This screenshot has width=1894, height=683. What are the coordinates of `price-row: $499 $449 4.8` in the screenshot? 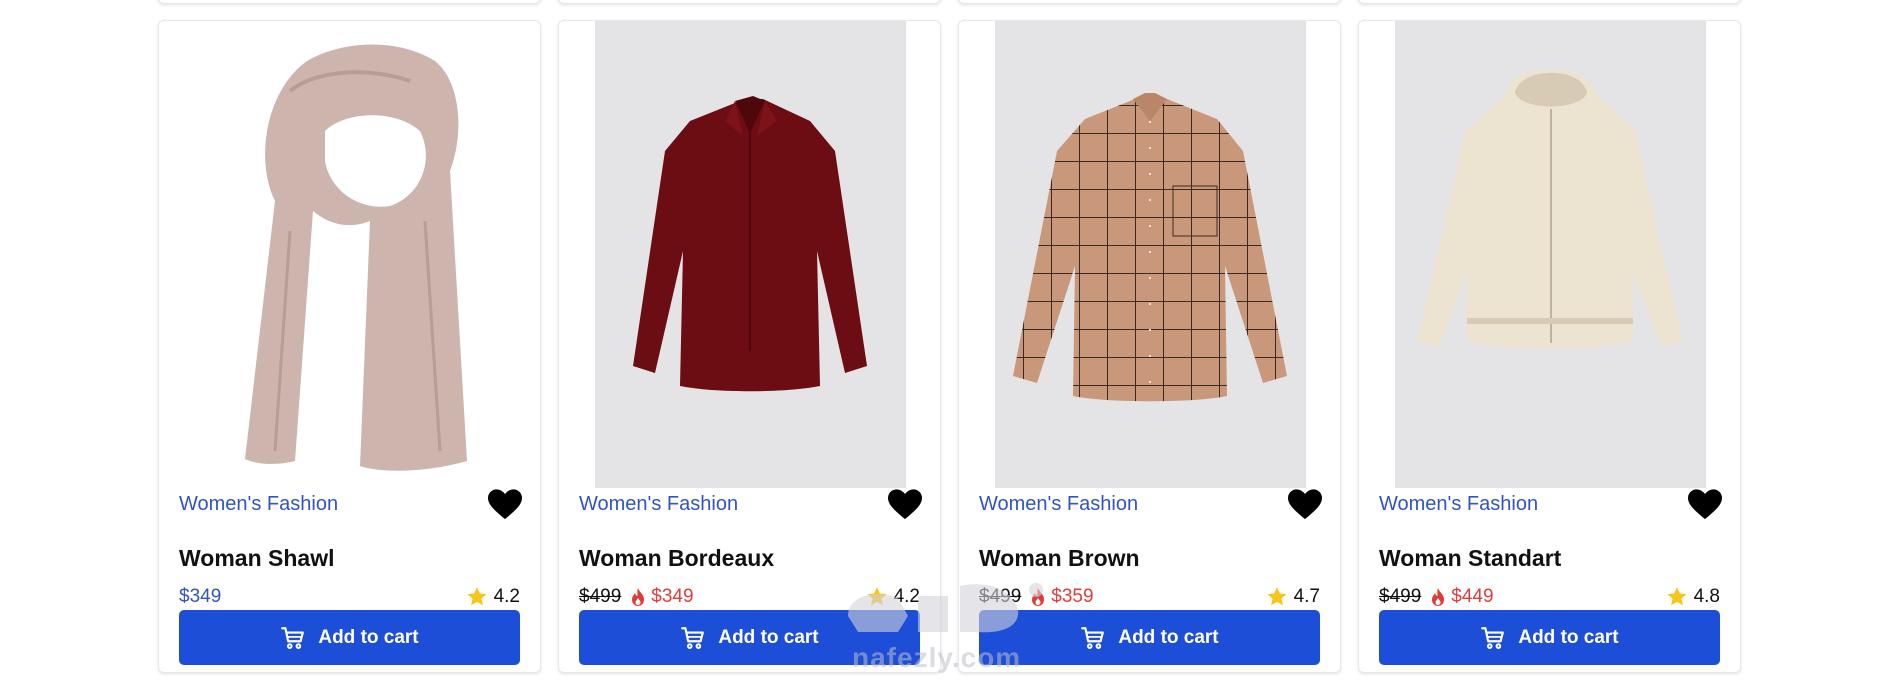 It's located at (1549, 597).